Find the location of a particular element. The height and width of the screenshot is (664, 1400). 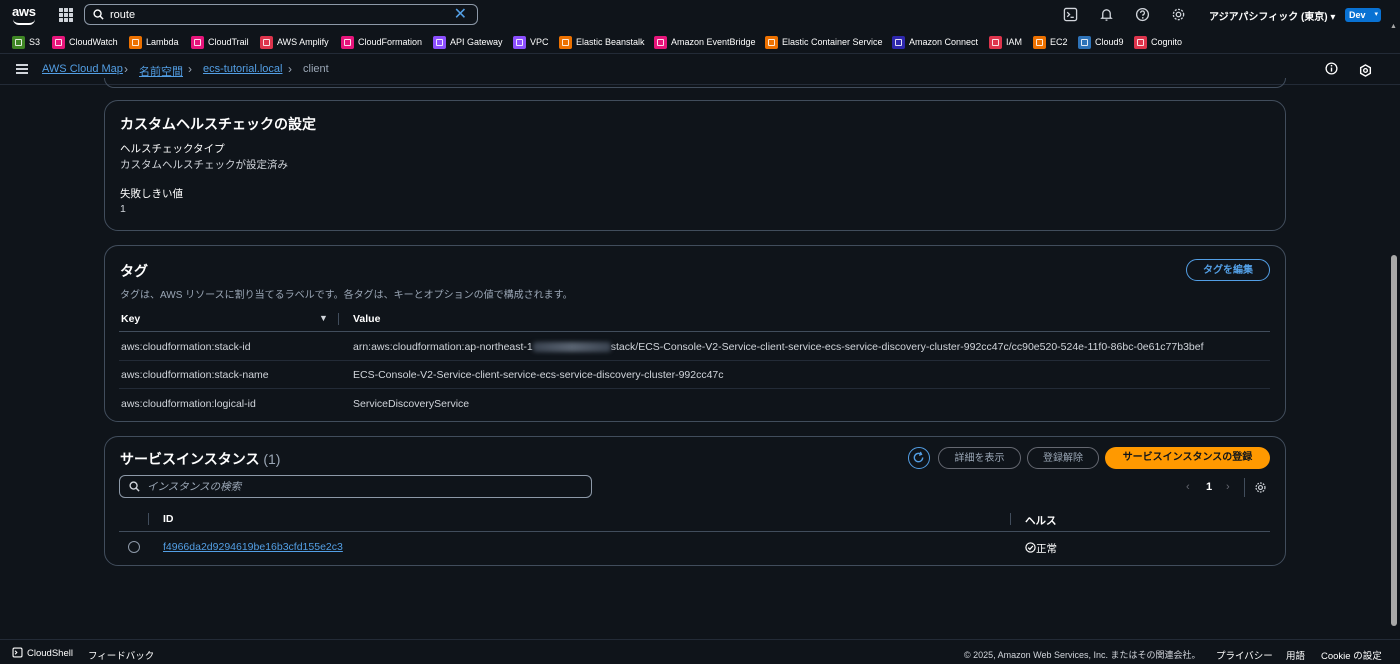

feedback-link: フィードバック is located at coordinates (121, 655).